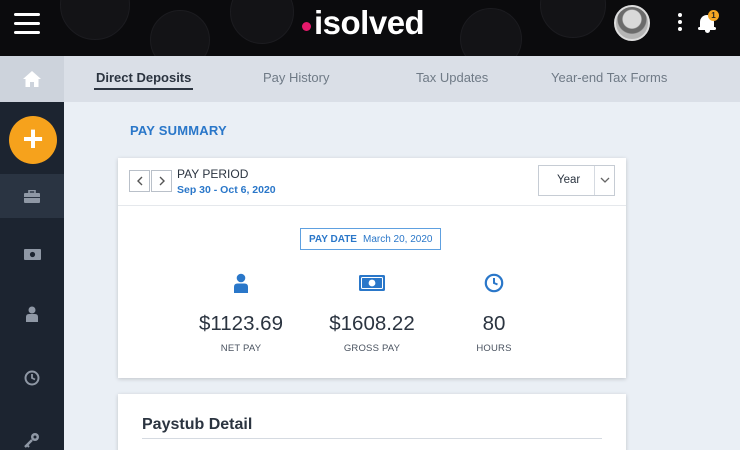 The width and height of the screenshot is (740, 450). I want to click on paystub-detail-card: Paystub Detail, so click(372, 422).